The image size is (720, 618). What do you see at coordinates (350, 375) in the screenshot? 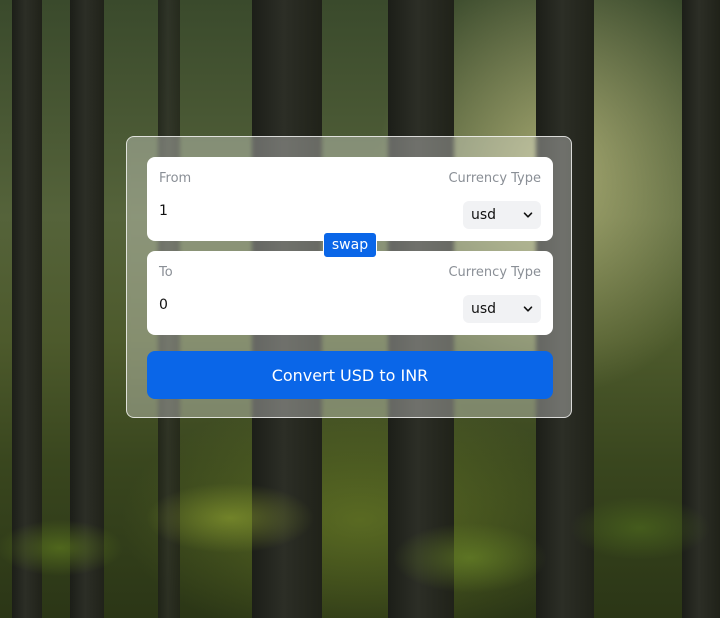
I see `convert-button: Convert USD to INR` at bounding box center [350, 375].